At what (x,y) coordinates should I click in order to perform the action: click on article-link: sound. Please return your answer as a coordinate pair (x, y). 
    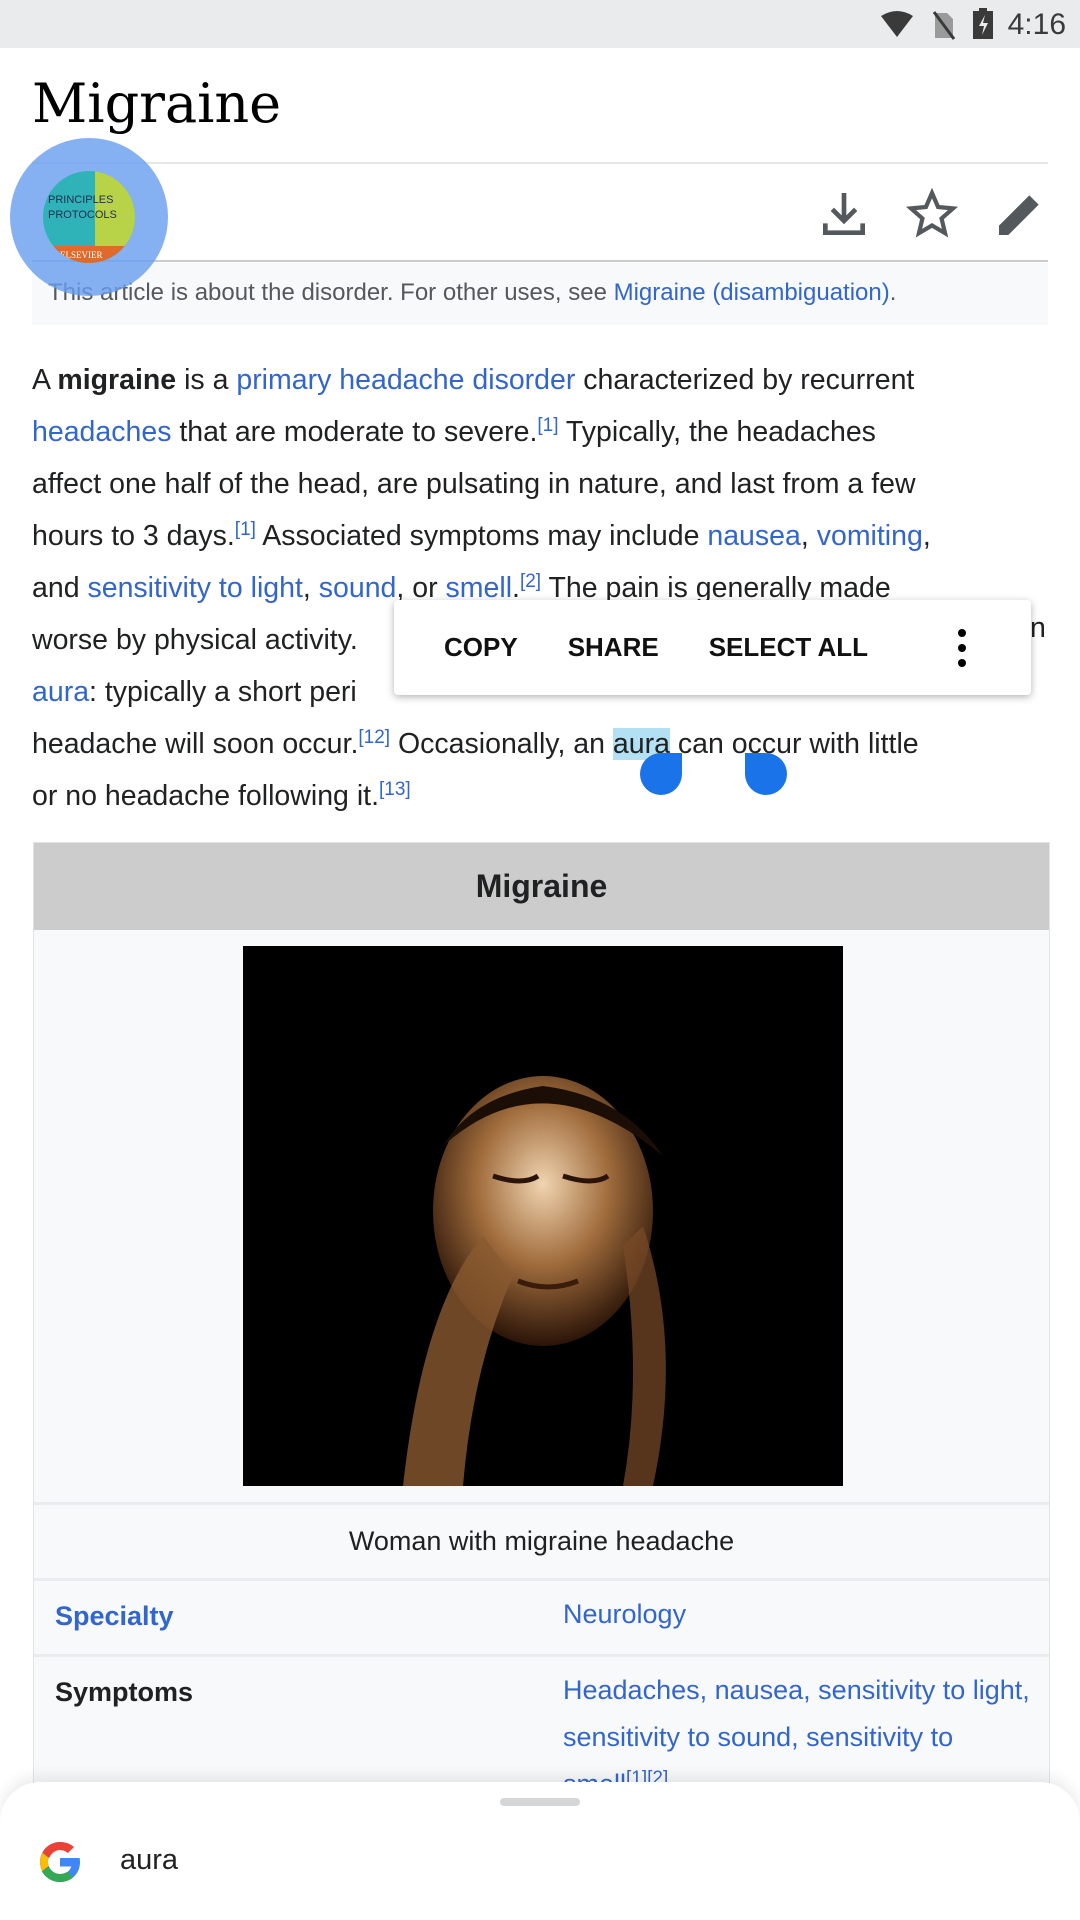
    Looking at the image, I should click on (358, 588).